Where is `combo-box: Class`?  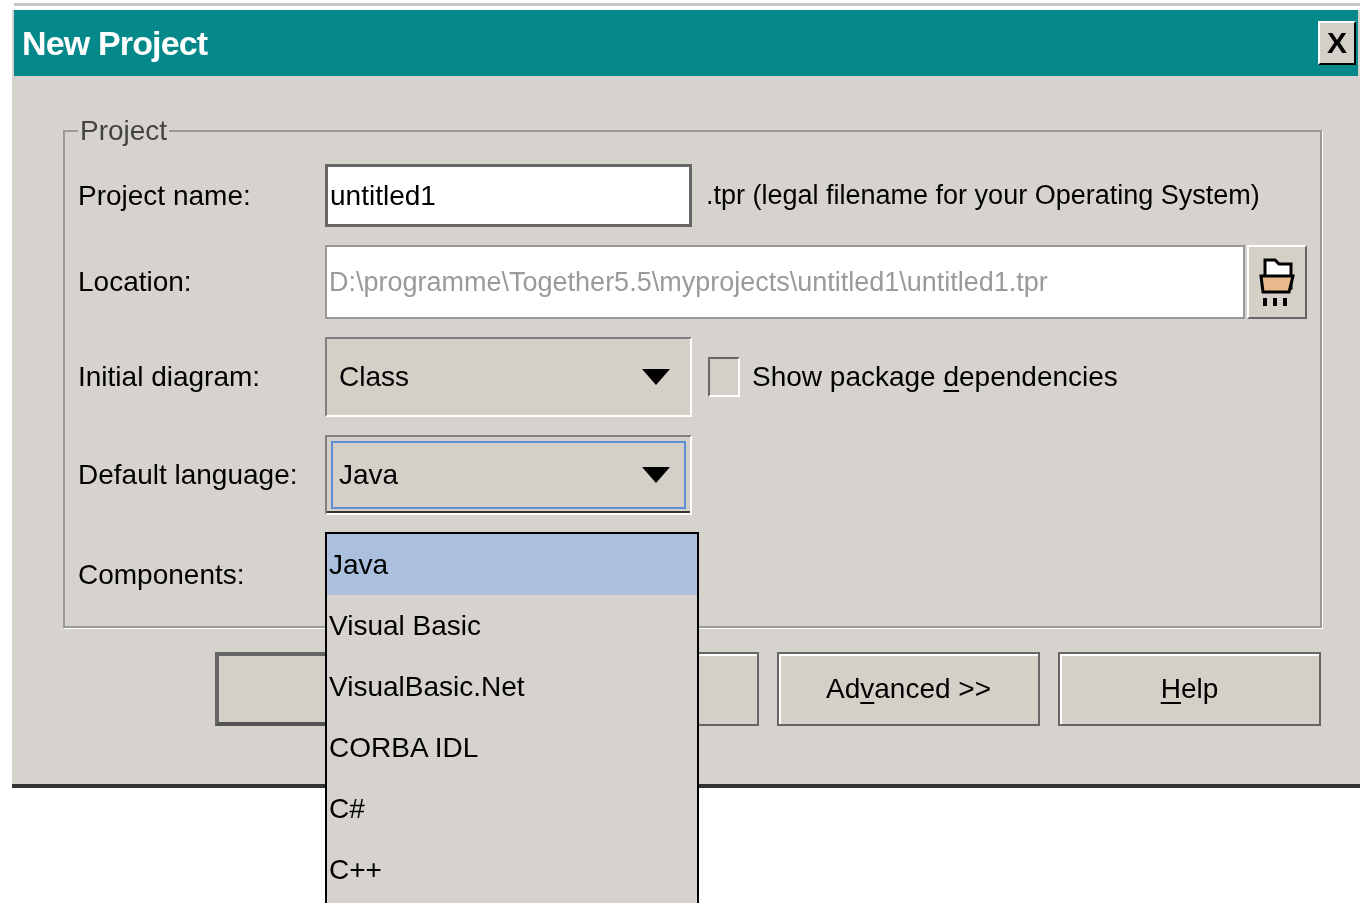 combo-box: Class is located at coordinates (508, 377).